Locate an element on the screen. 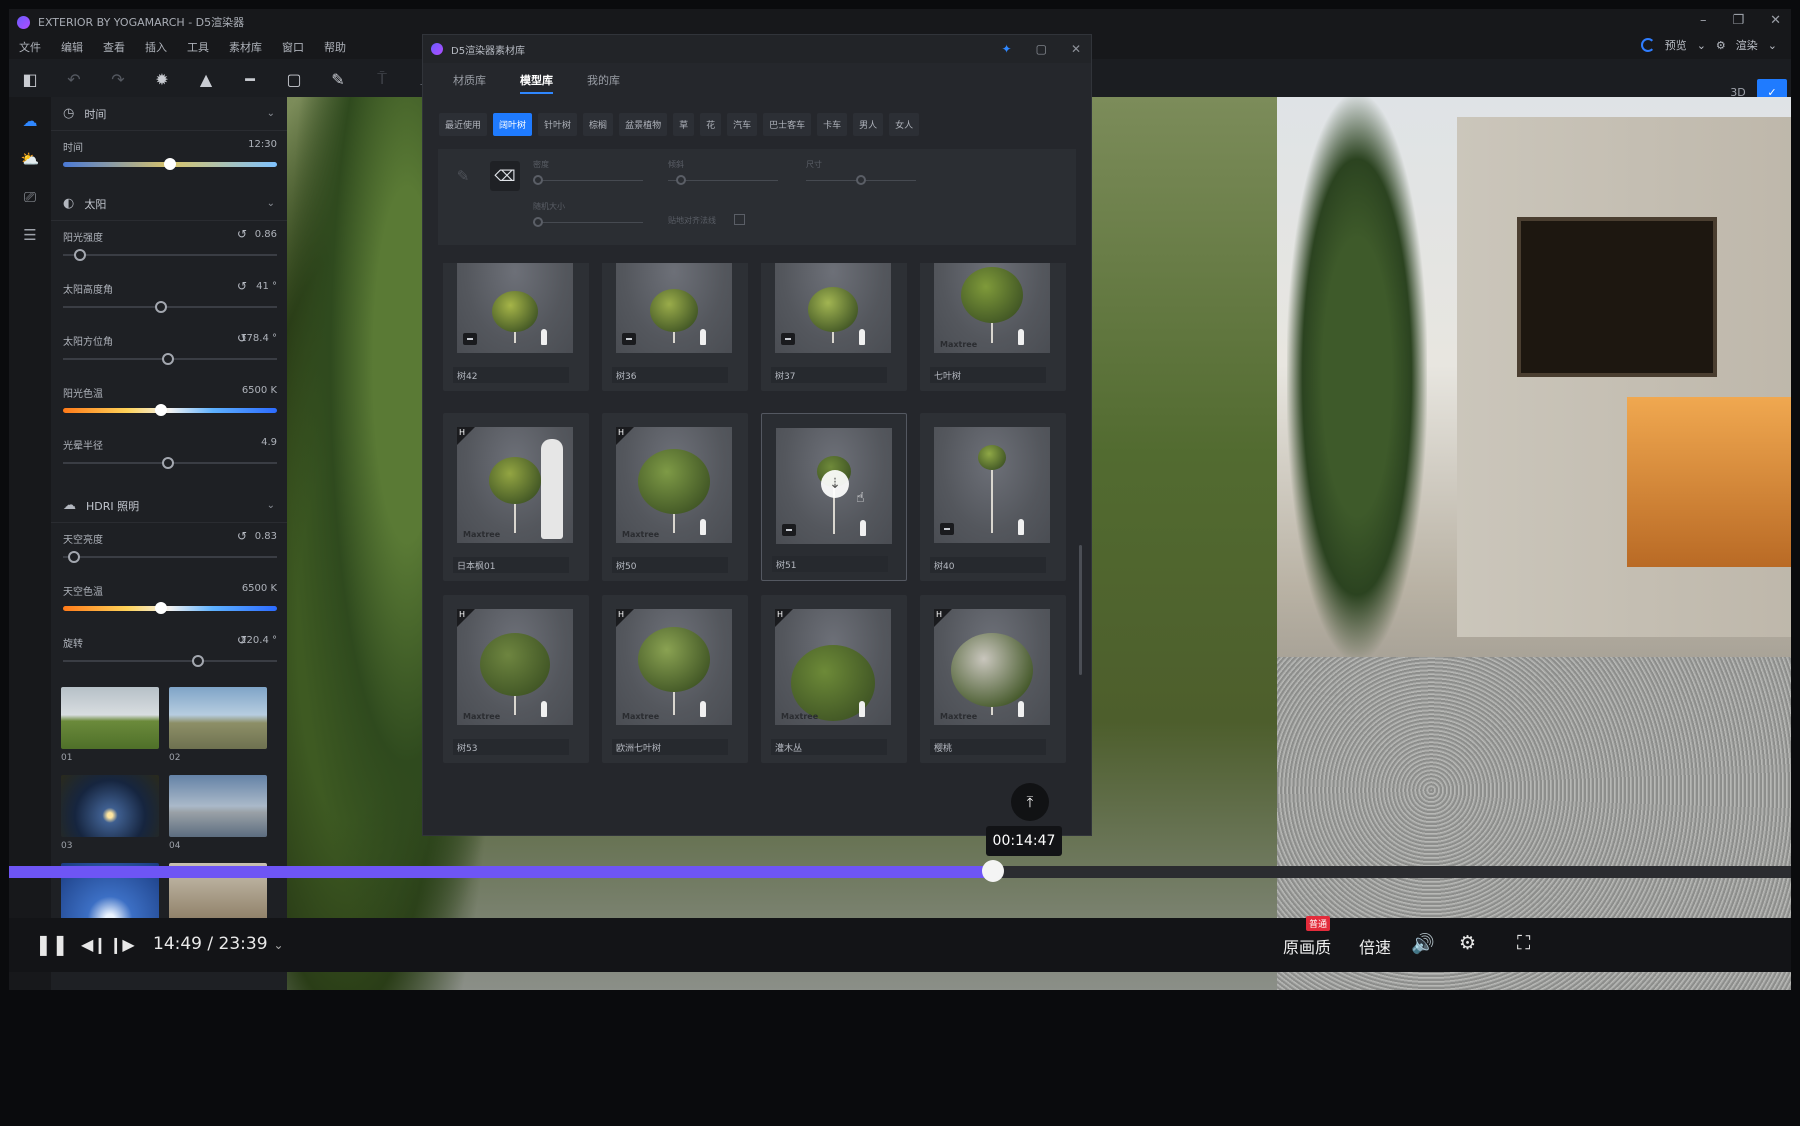  sun-section-header: ◐ 太阳 ⌄ is located at coordinates (169, 204).